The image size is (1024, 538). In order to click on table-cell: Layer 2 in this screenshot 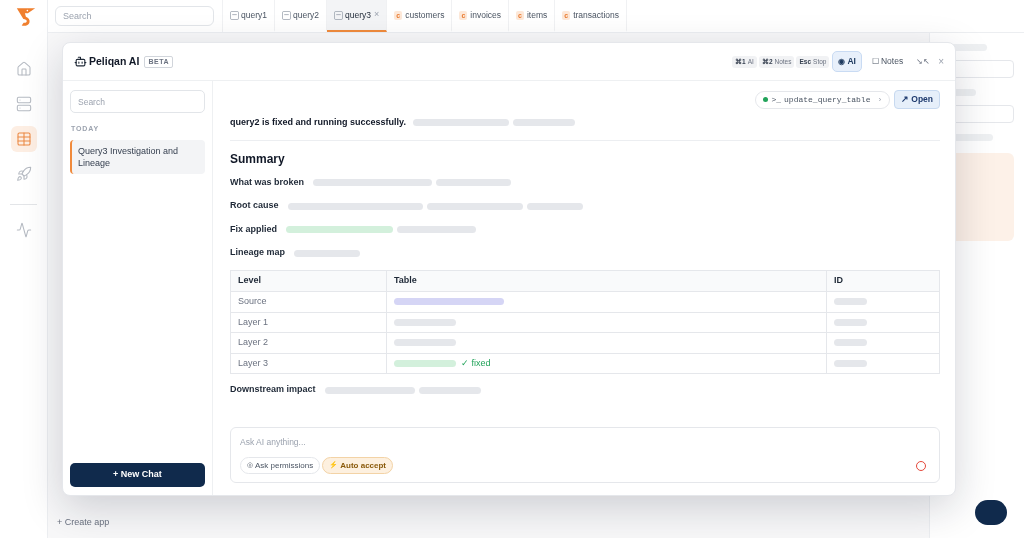, I will do `click(308, 342)`.